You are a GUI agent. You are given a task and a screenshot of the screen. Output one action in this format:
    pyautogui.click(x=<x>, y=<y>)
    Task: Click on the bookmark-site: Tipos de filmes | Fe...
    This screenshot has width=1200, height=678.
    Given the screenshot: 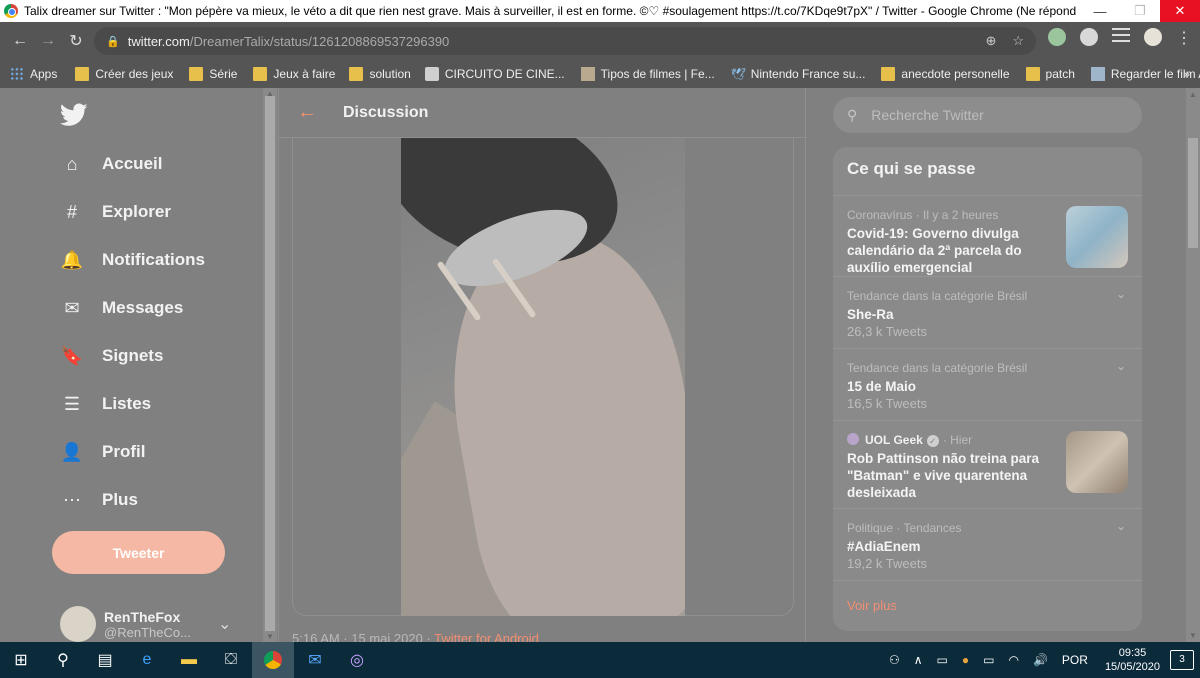 What is the action you would take?
    pyautogui.click(x=647, y=74)
    